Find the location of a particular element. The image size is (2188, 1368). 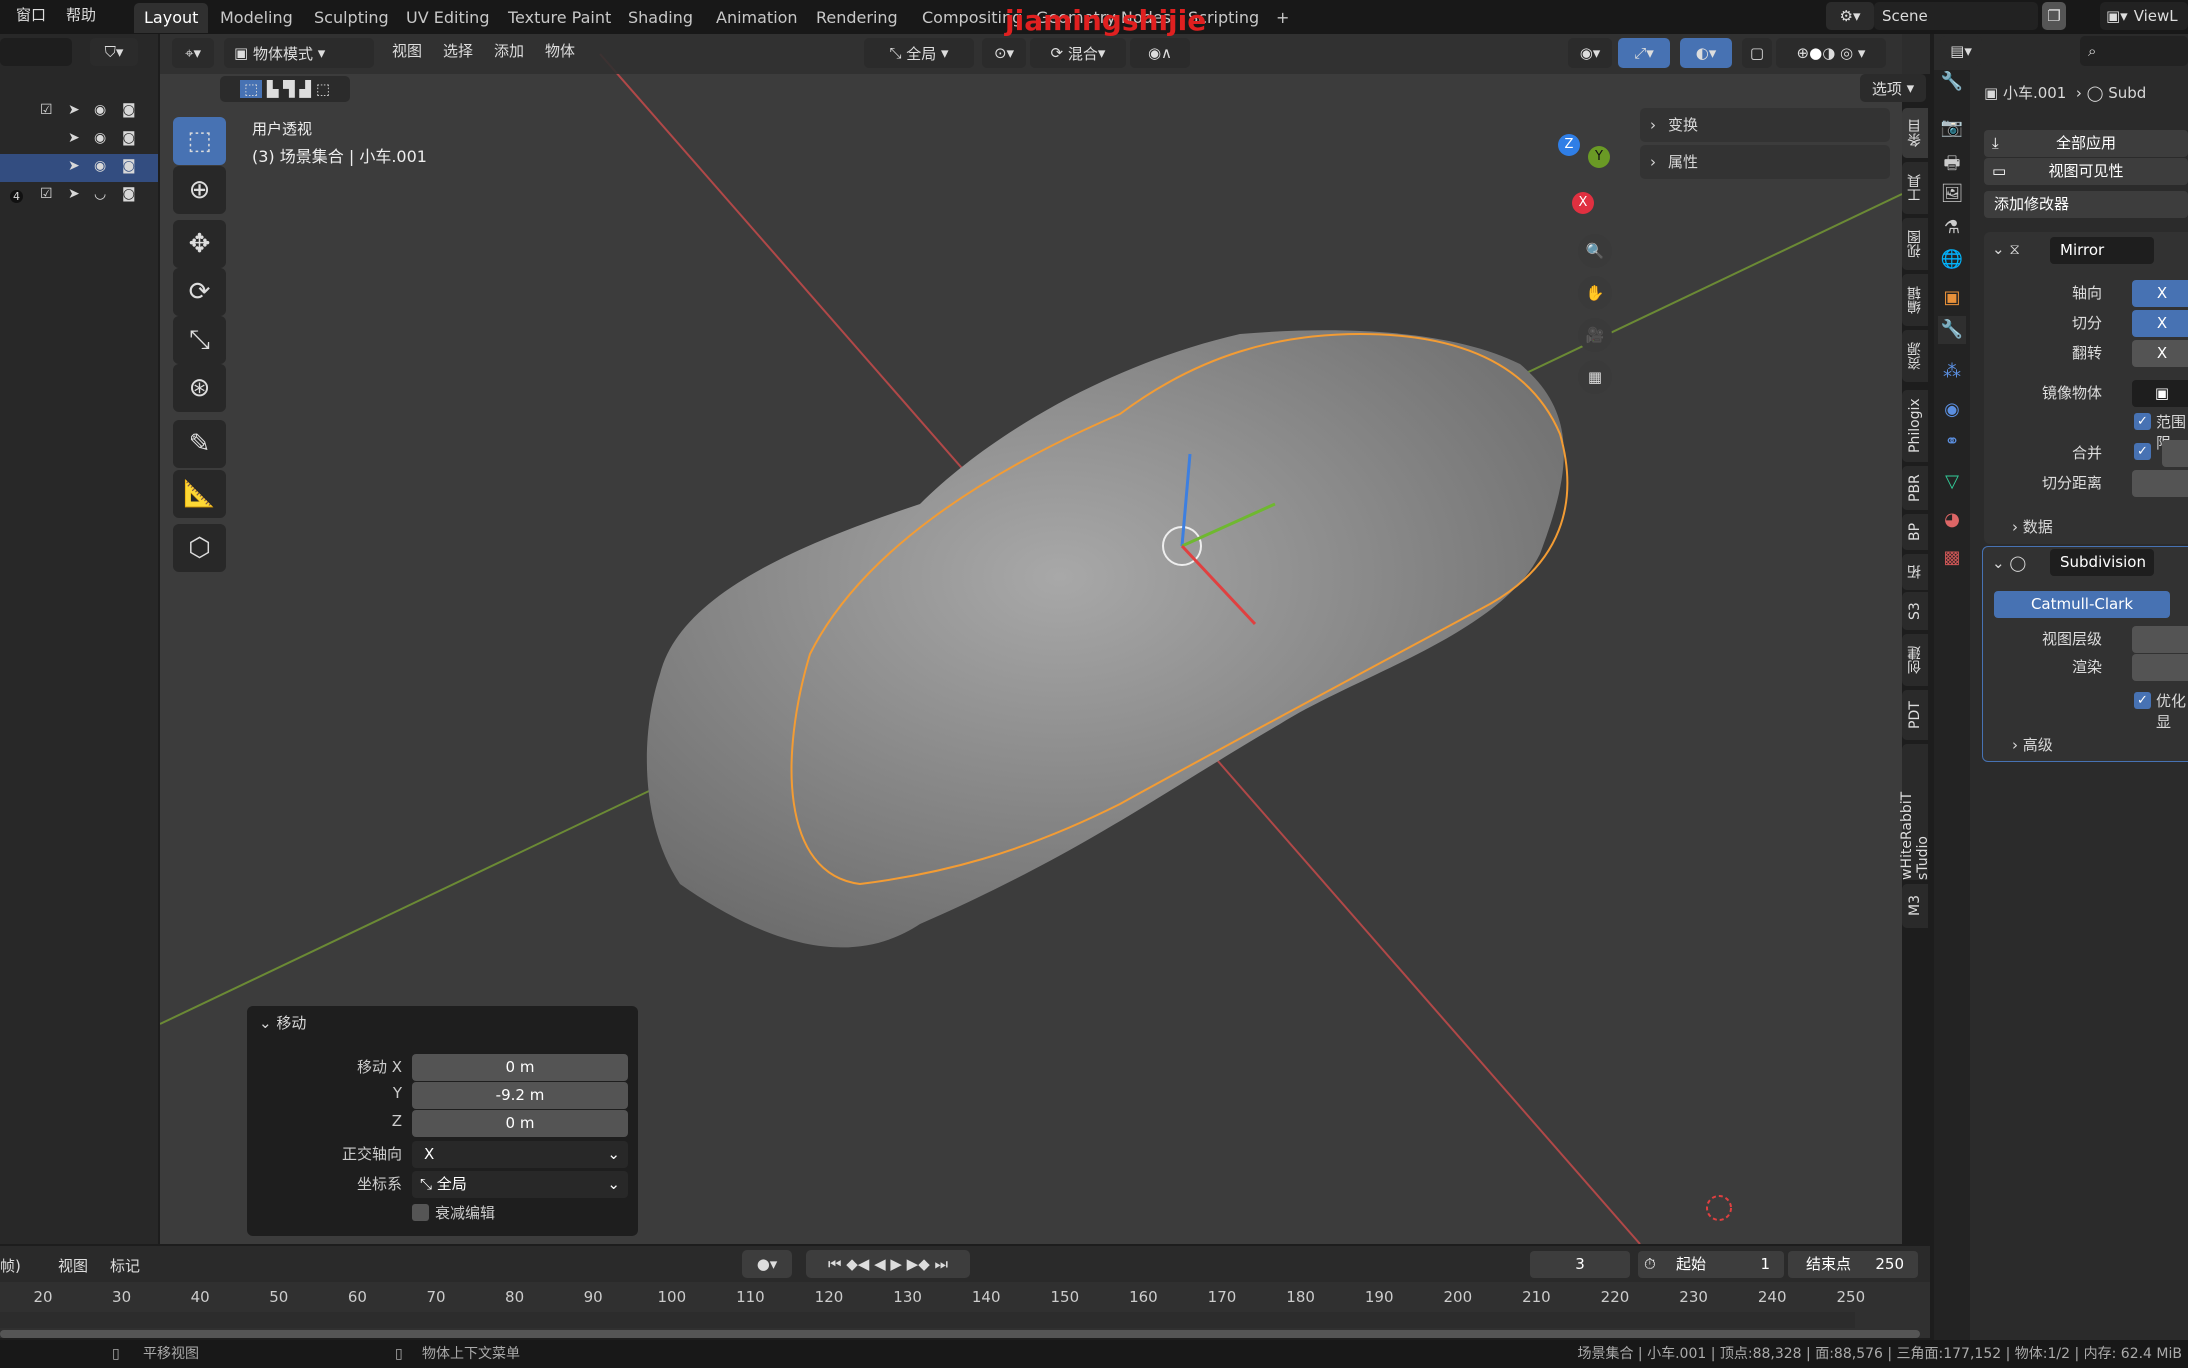

scene-selector-icon: ⚙▾ is located at coordinates (1850, 16).